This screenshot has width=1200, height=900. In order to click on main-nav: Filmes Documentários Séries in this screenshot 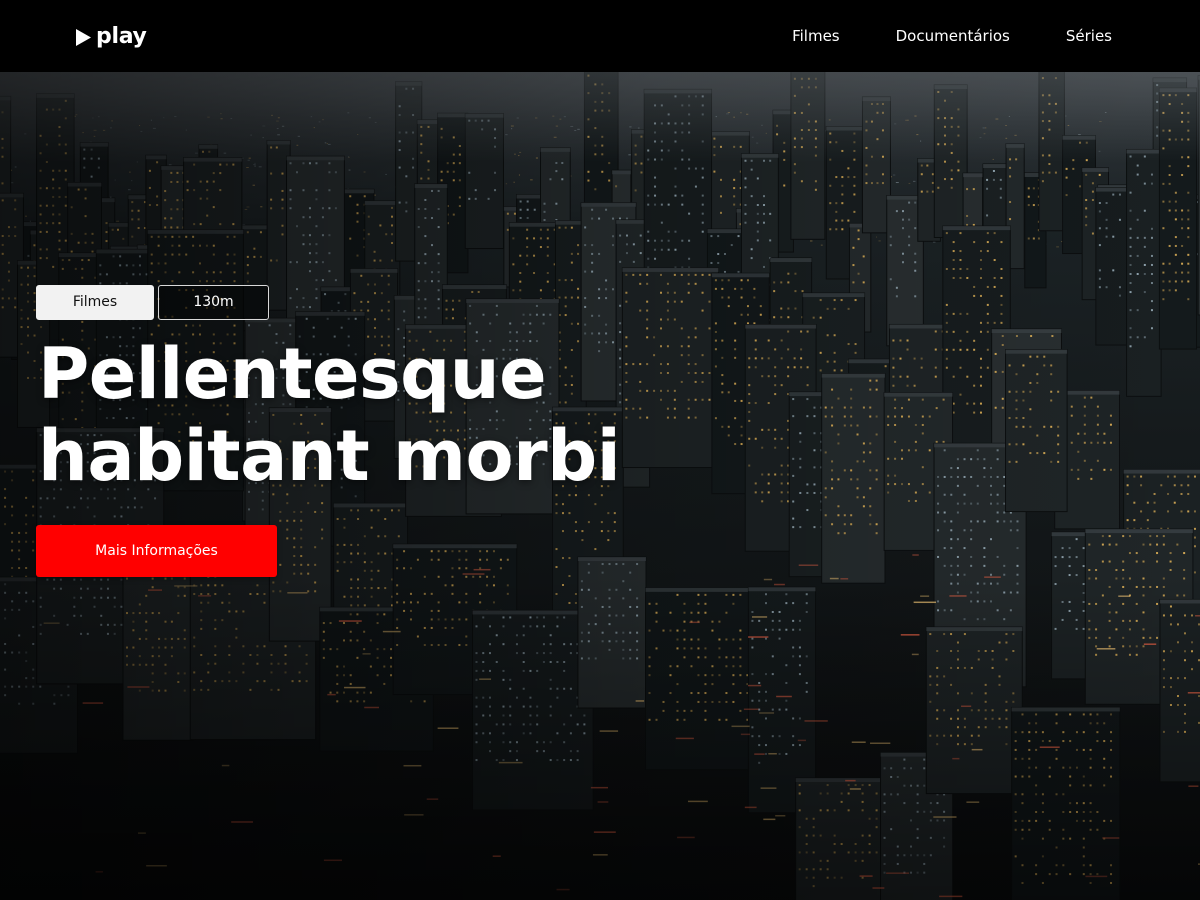, I will do `click(952, 36)`.